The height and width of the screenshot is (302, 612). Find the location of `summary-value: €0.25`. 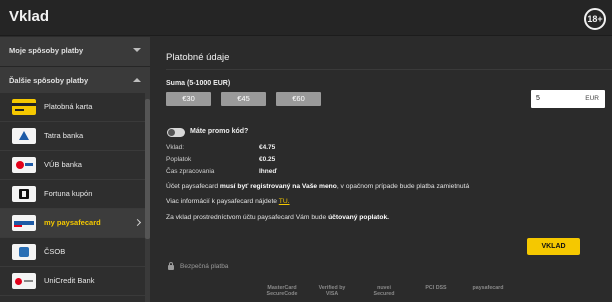

summary-value: €0.25 is located at coordinates (267, 159).